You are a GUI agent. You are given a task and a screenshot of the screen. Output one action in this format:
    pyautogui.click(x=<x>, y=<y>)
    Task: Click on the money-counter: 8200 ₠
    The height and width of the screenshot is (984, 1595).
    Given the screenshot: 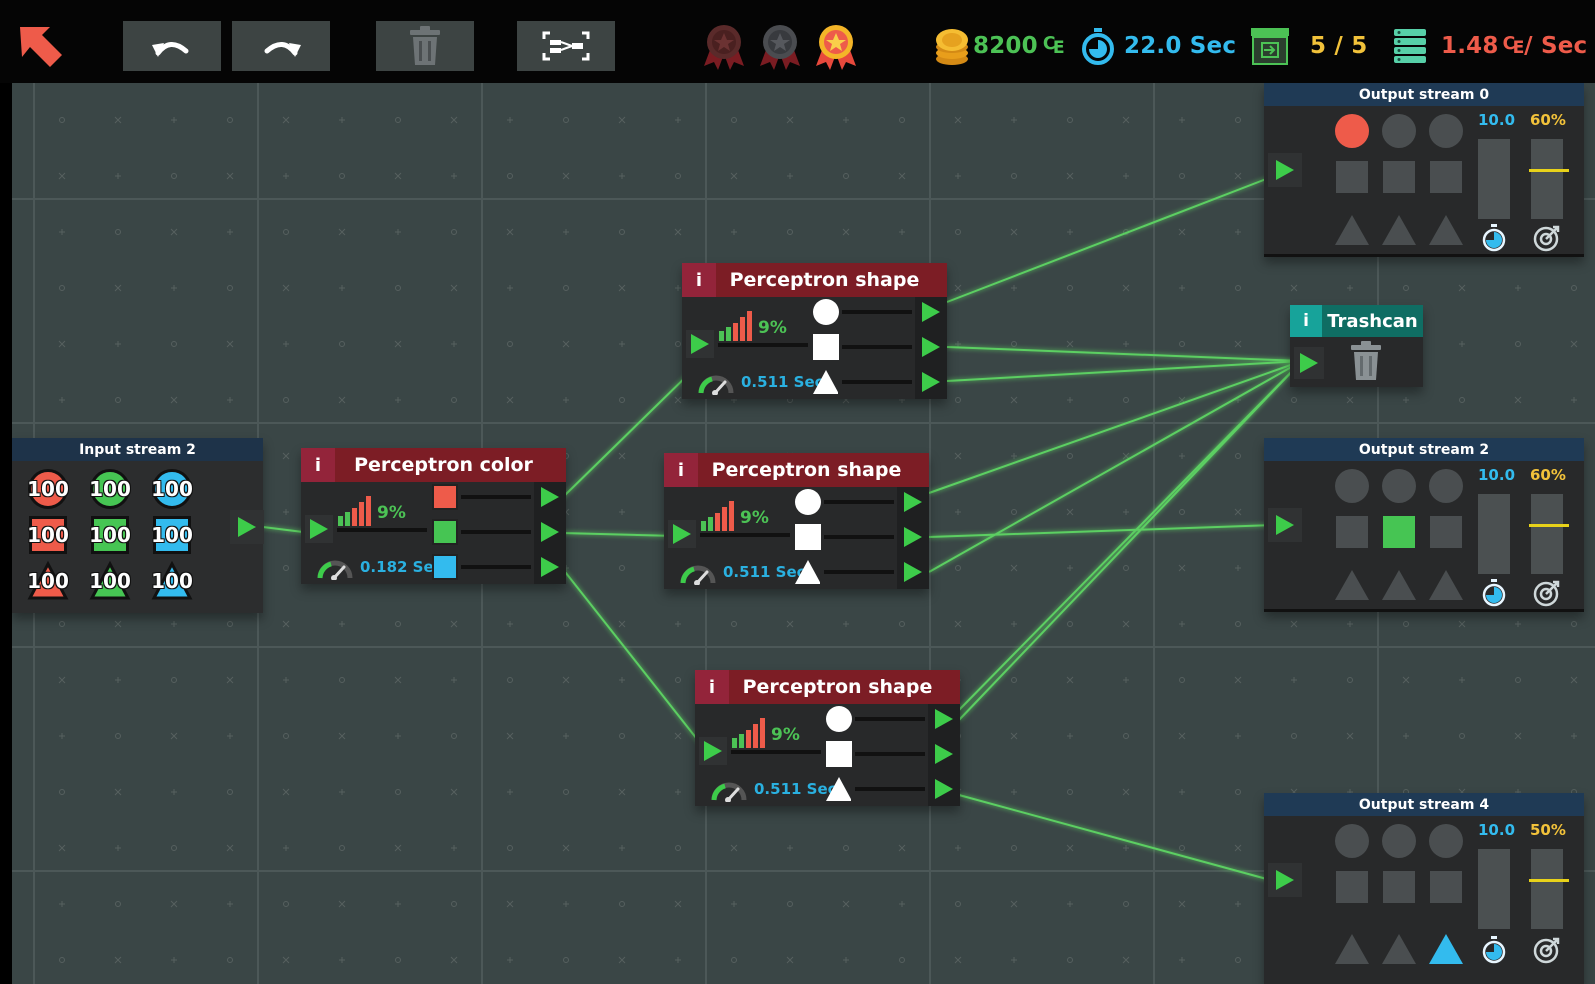 What is the action you would take?
    pyautogui.click(x=999, y=46)
    